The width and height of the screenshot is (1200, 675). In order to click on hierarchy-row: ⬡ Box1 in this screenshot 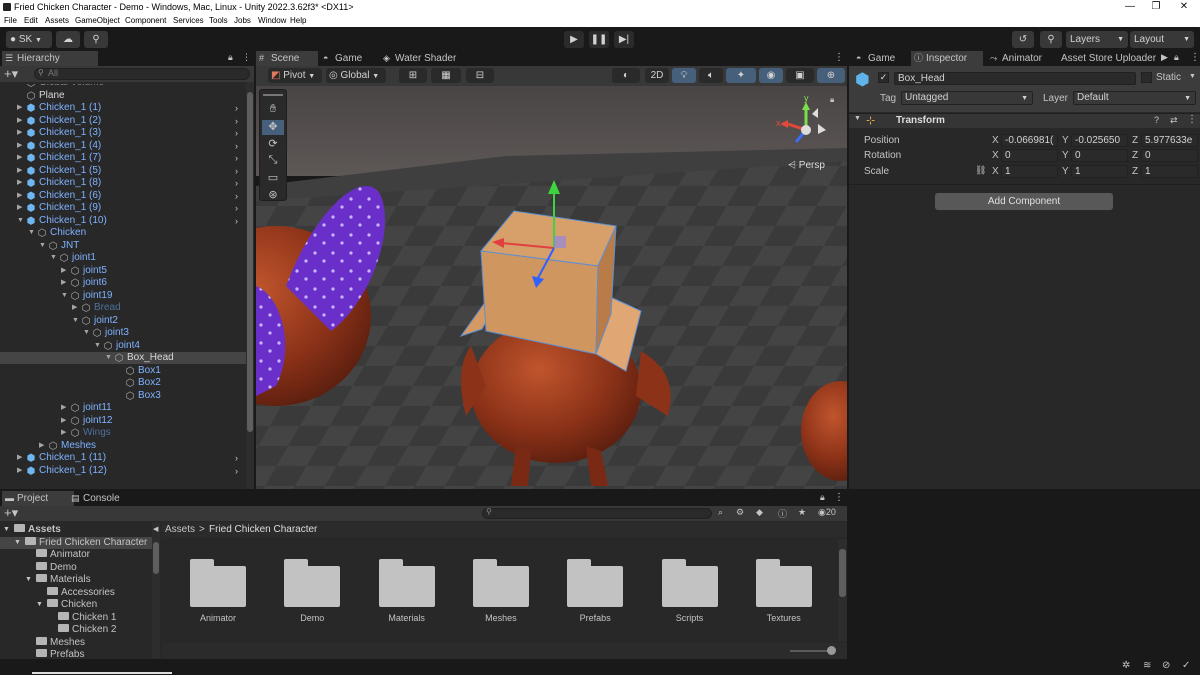, I will do `click(123, 371)`.